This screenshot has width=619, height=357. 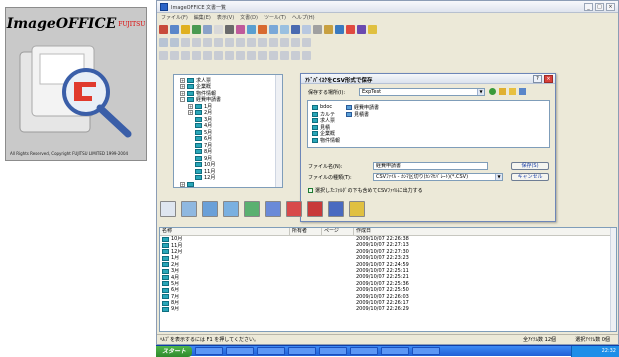 I want to click on save-in-combo: ExpTest ▼, so click(x=422, y=92).